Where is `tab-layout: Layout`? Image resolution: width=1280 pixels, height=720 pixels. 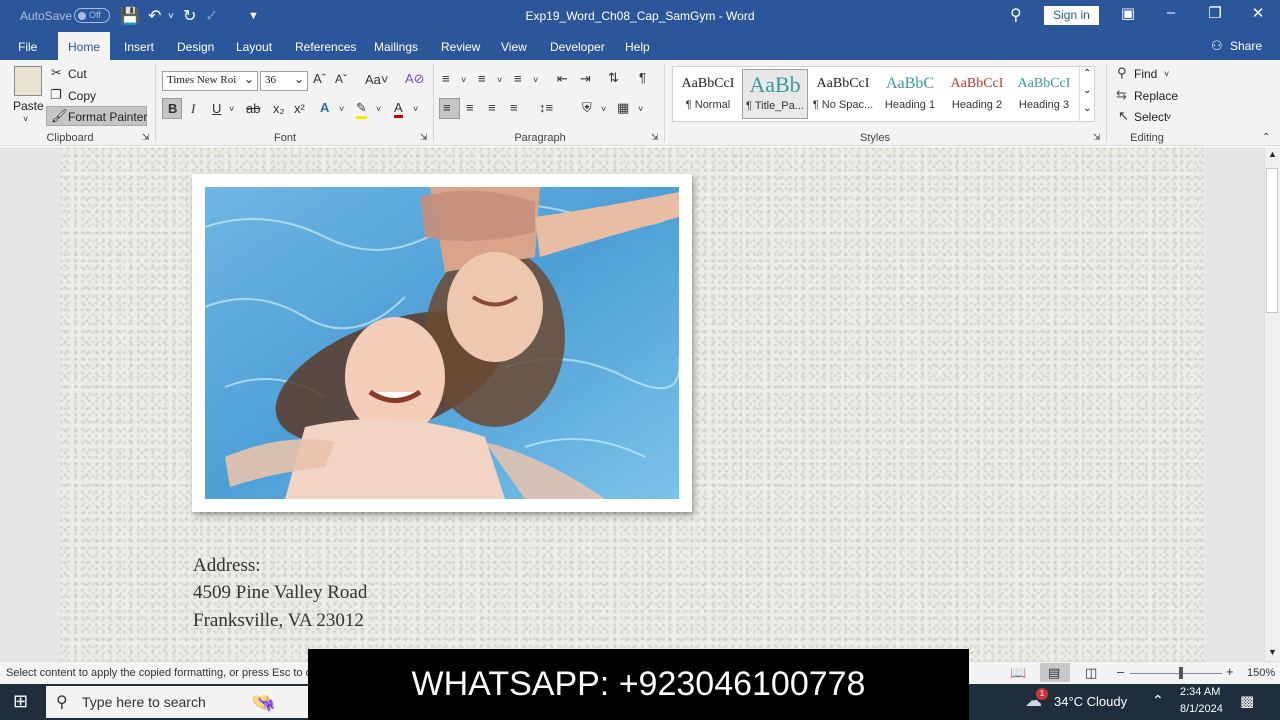
tab-layout: Layout is located at coordinates (254, 47).